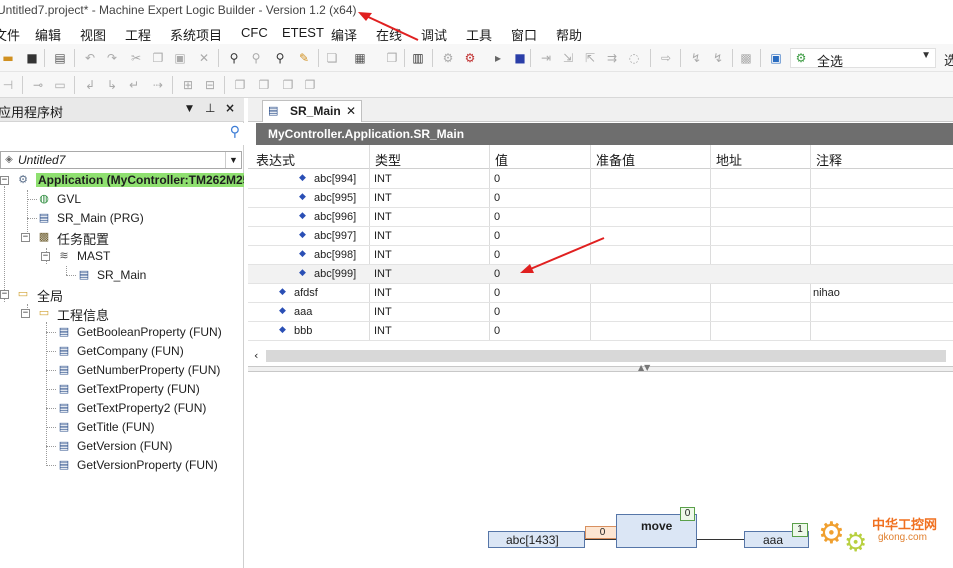 The image size is (953, 568). What do you see at coordinates (562, 255) in the screenshot?
I see `annotation-arrow-row` at bounding box center [562, 255].